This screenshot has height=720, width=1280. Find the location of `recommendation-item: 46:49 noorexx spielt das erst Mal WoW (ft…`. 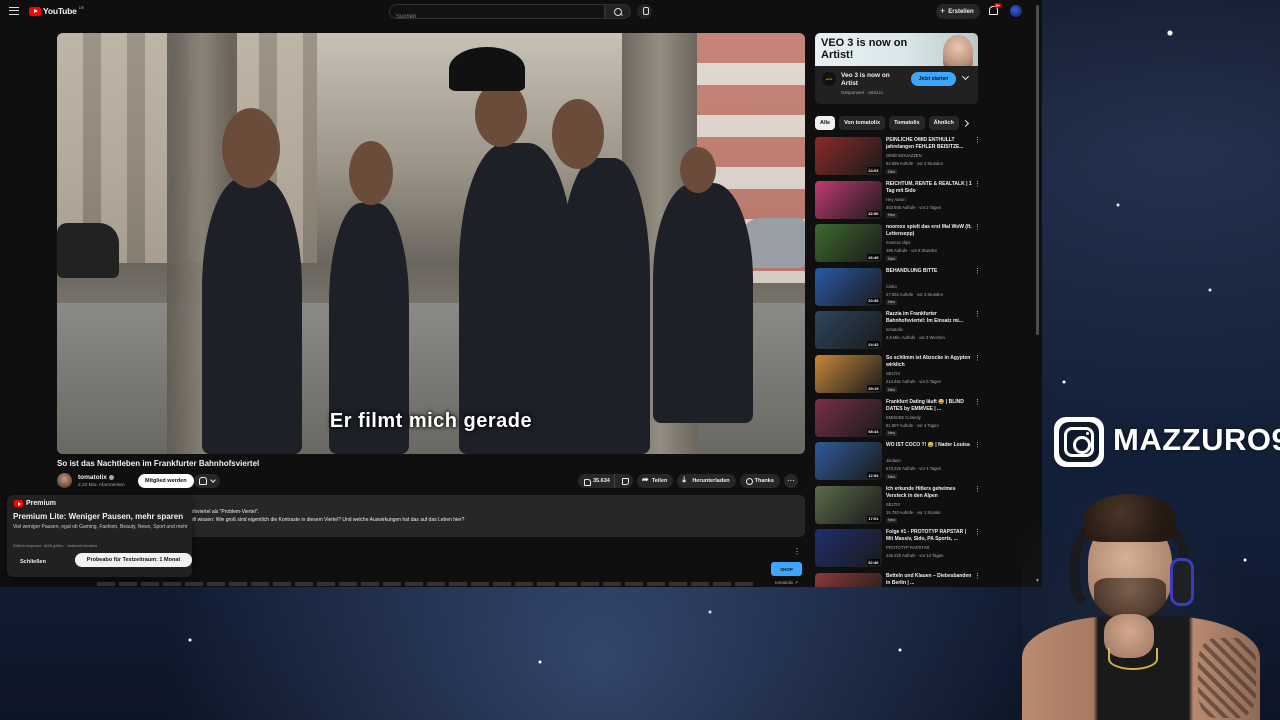

recommendation-item: 46:49 noorexx spielt das erst Mal WoW (ft… is located at coordinates (902, 245).